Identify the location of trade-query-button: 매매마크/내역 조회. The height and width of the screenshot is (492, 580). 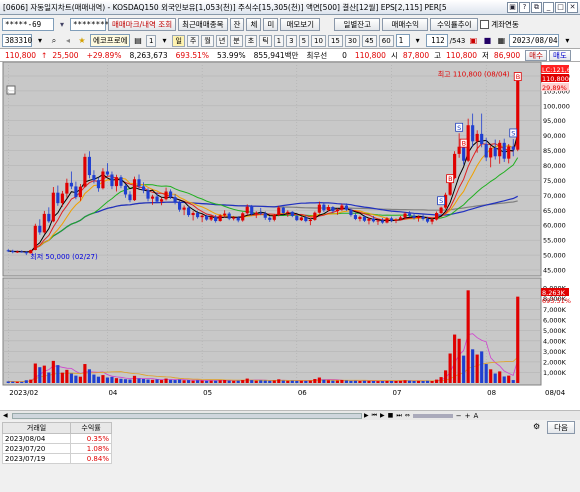
(142, 24).